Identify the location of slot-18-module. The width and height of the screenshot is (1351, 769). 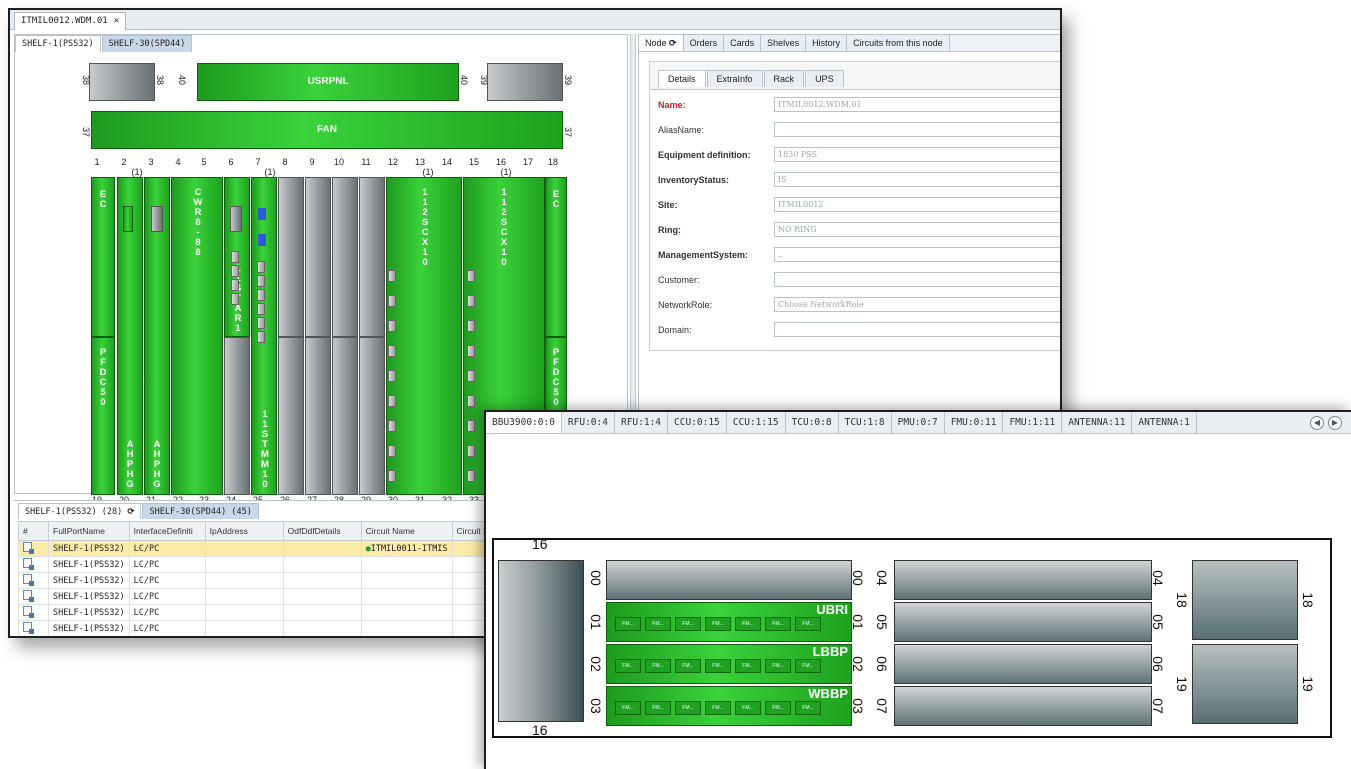
(1245, 600).